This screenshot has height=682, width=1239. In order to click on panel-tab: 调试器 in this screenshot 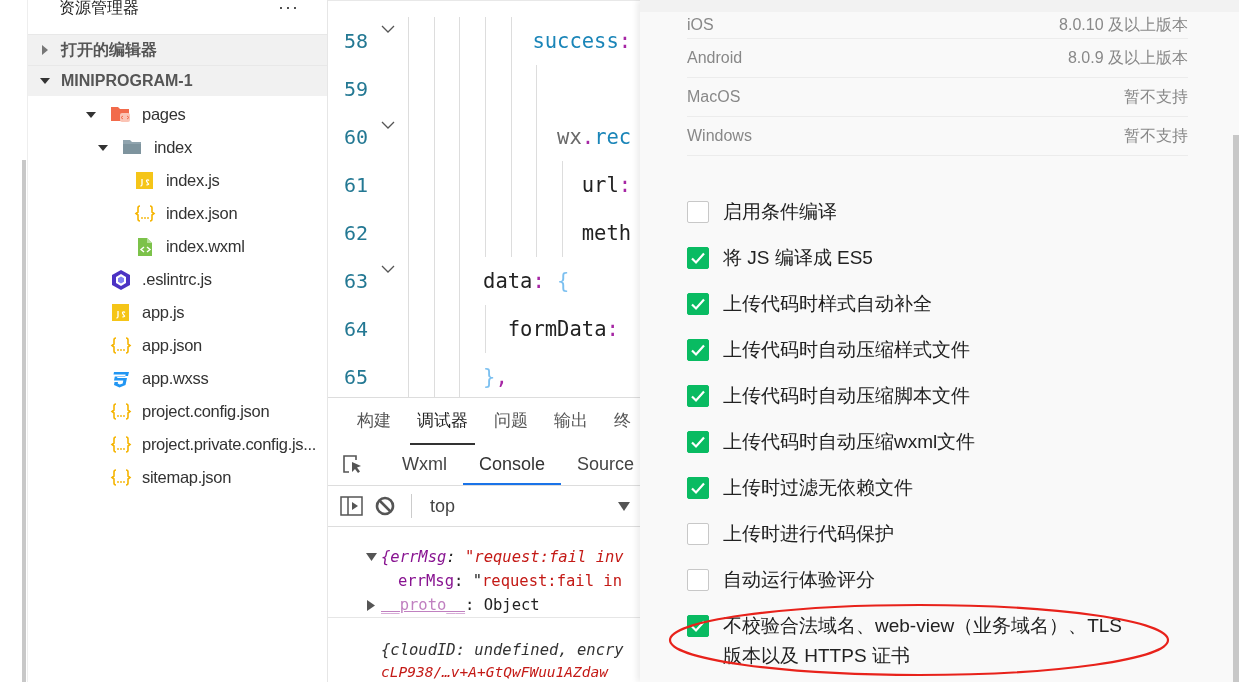, I will do `click(442, 421)`.